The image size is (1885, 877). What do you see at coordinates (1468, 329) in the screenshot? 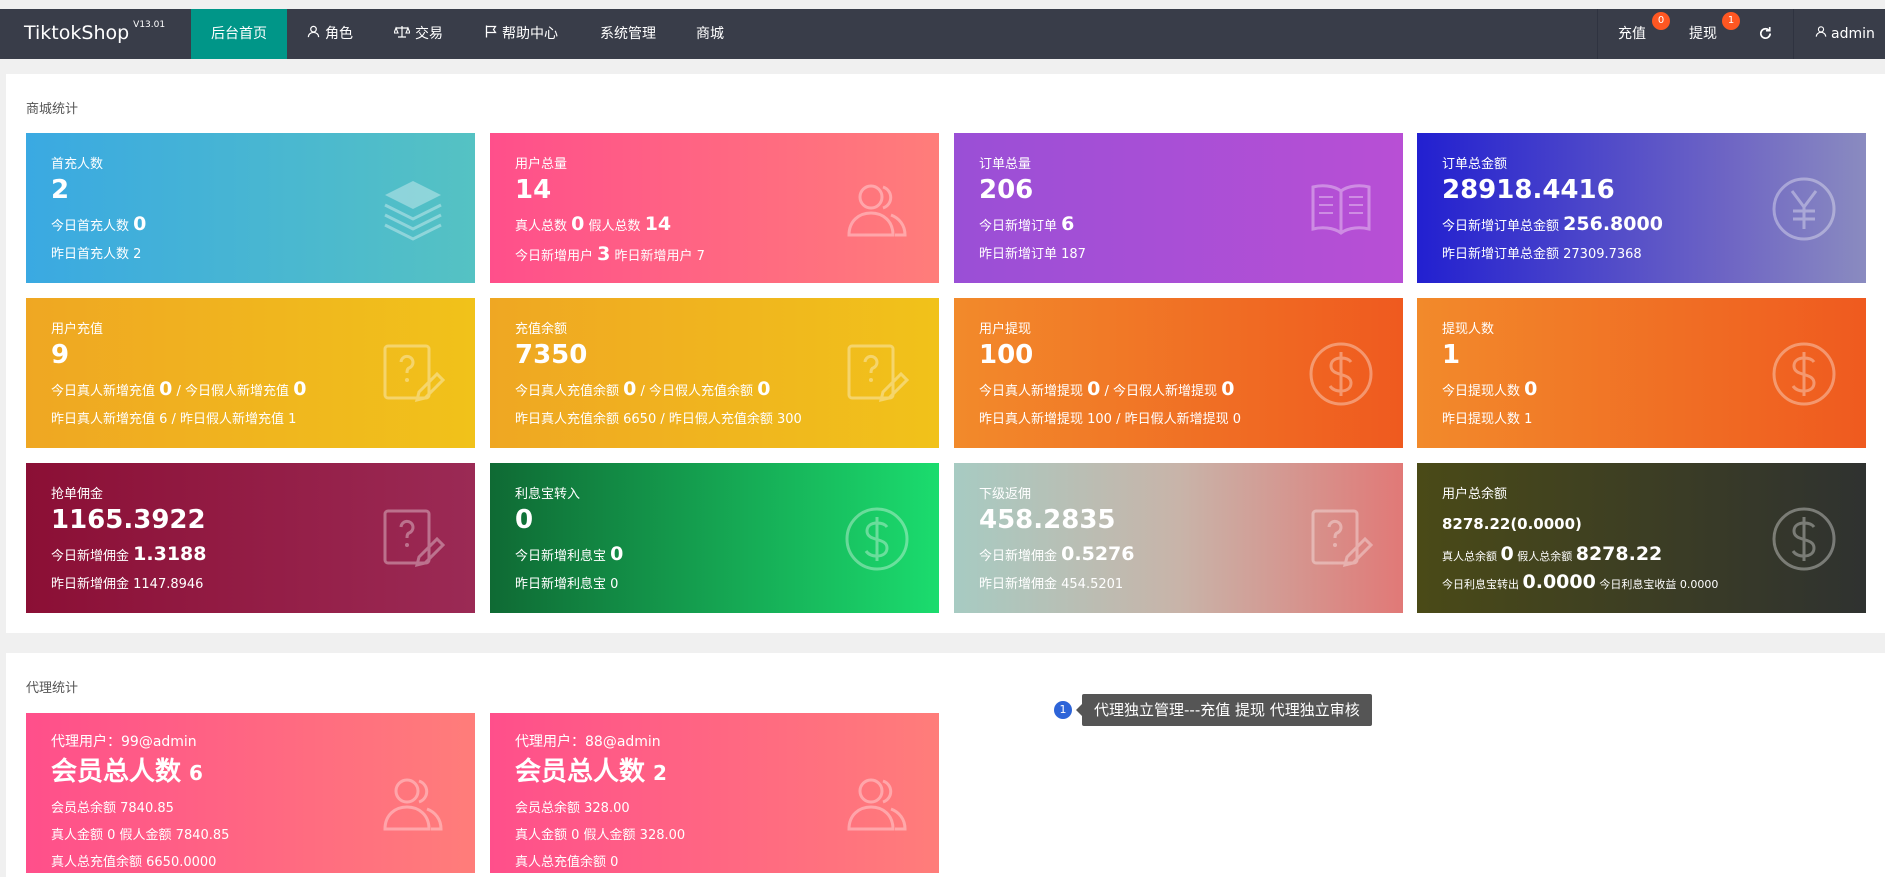
I see `card-title: 提现人数` at bounding box center [1468, 329].